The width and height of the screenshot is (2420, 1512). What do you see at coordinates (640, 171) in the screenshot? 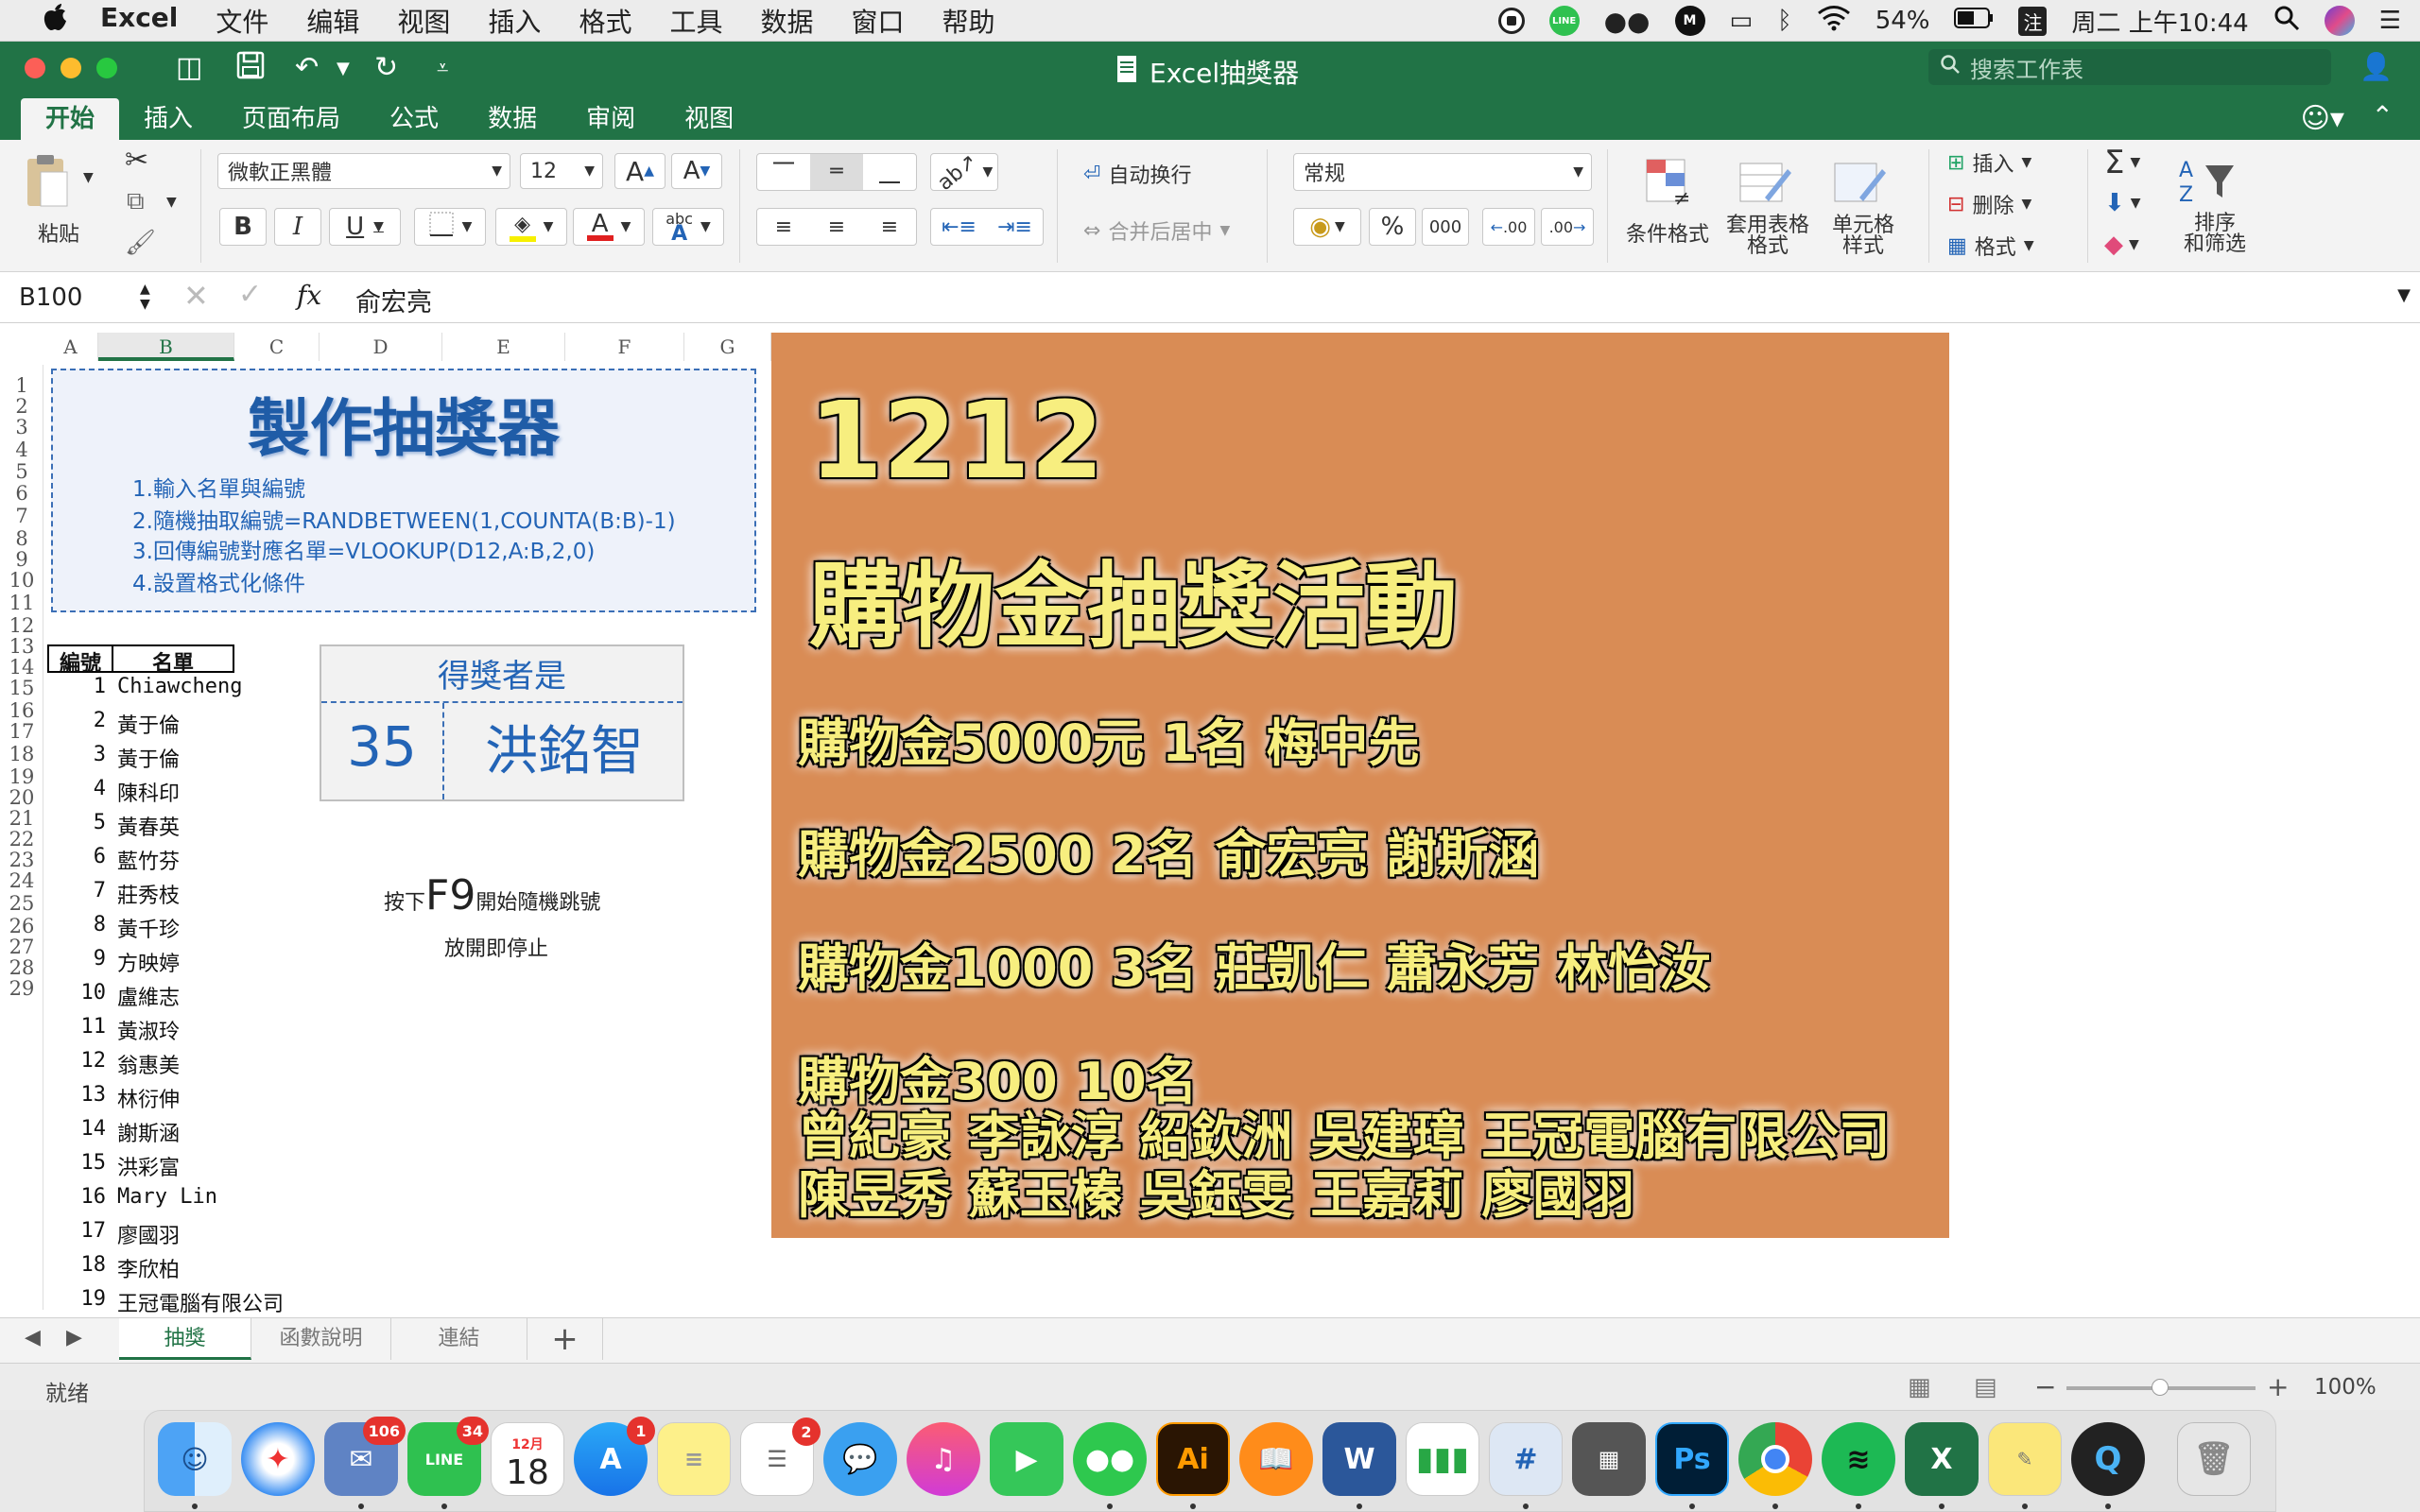
I see `grow-font-button: A ▲` at bounding box center [640, 171].